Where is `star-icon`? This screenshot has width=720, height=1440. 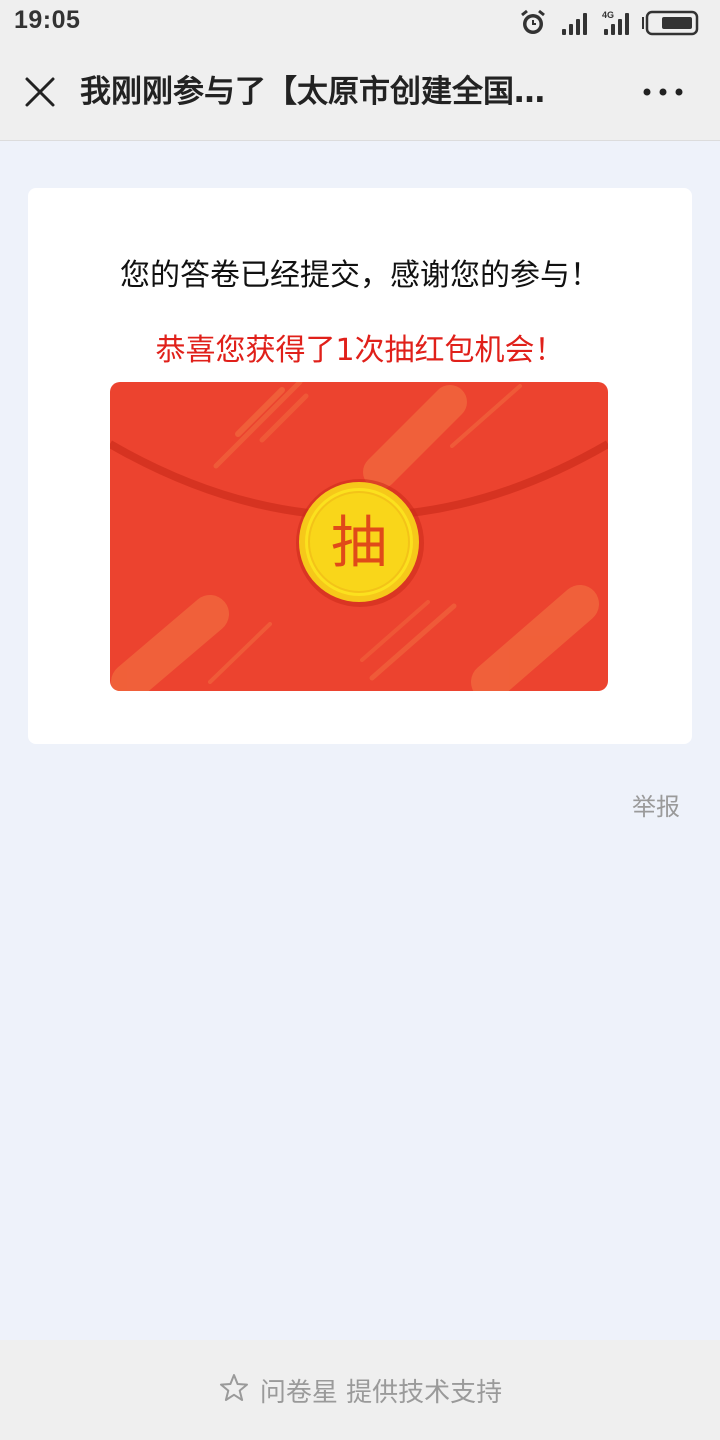 star-icon is located at coordinates (234, 1390).